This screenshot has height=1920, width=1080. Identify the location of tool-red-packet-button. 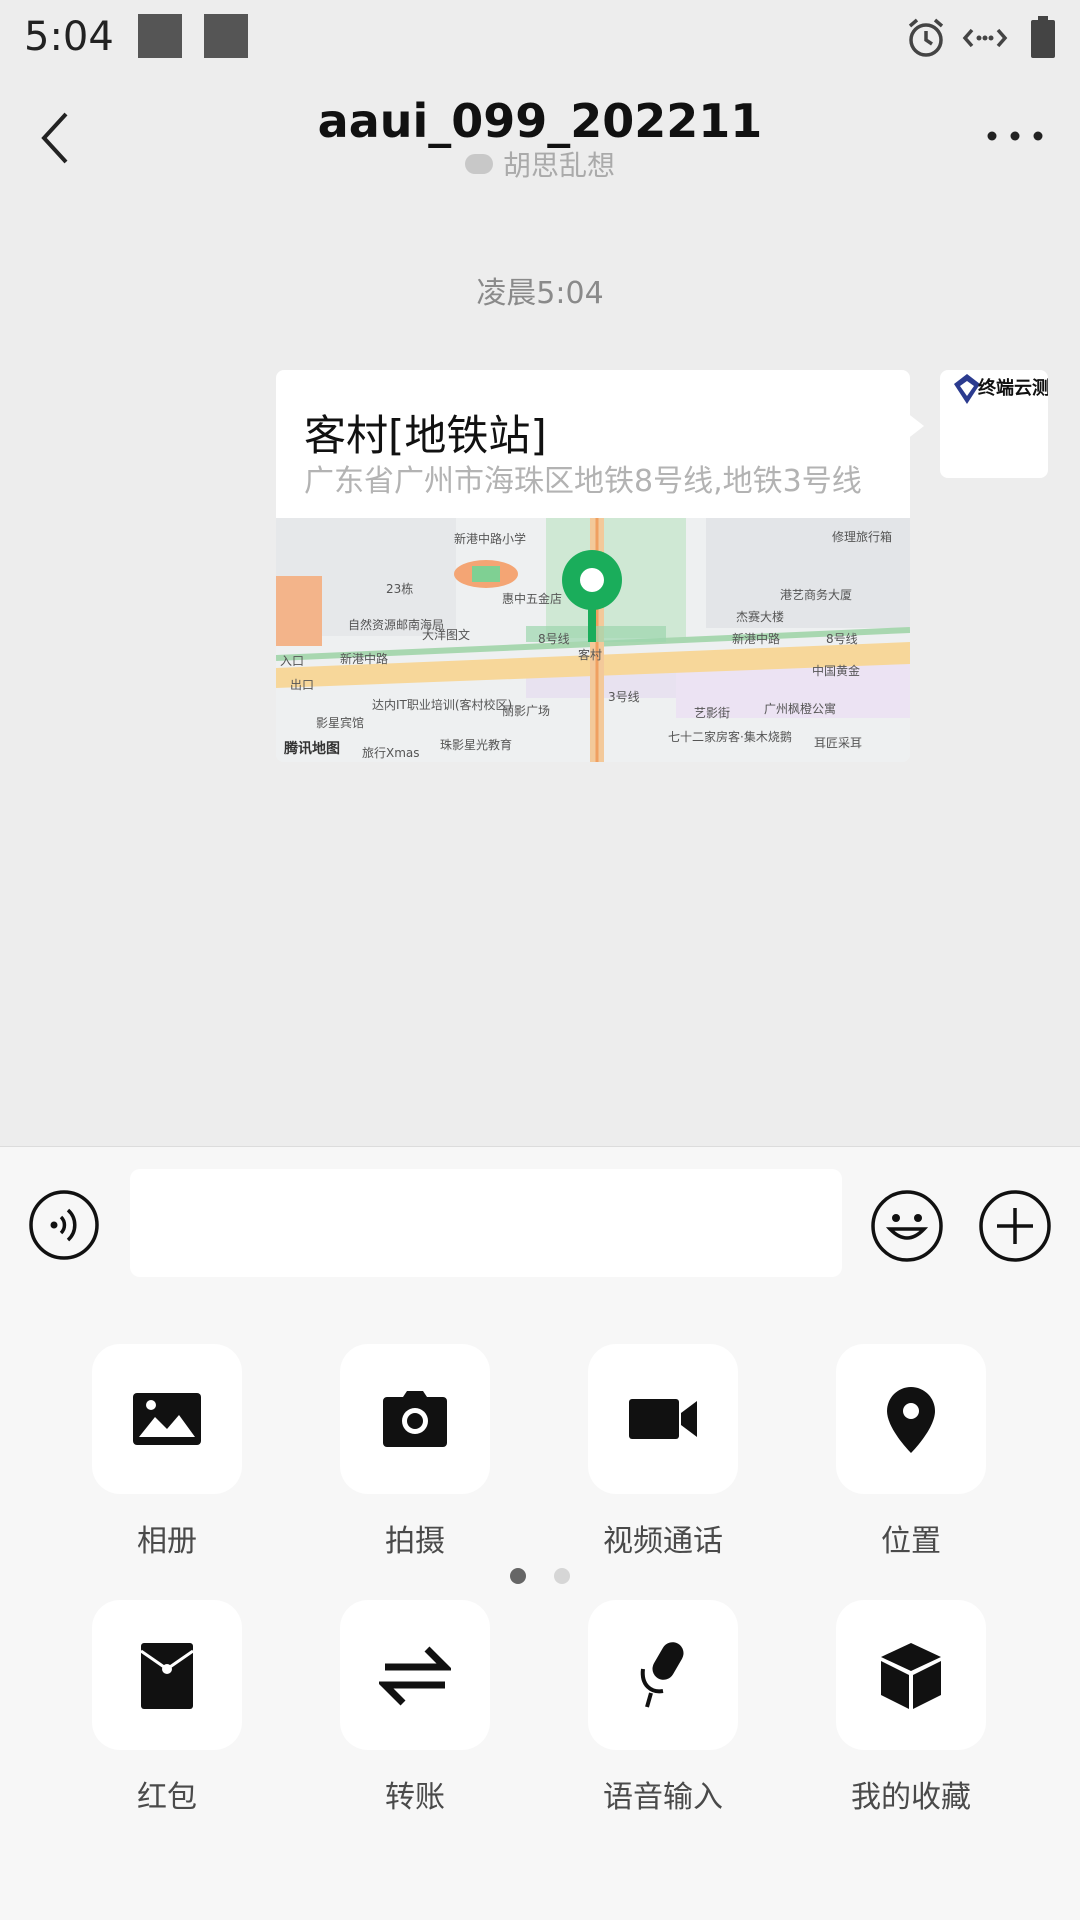
(167, 1675).